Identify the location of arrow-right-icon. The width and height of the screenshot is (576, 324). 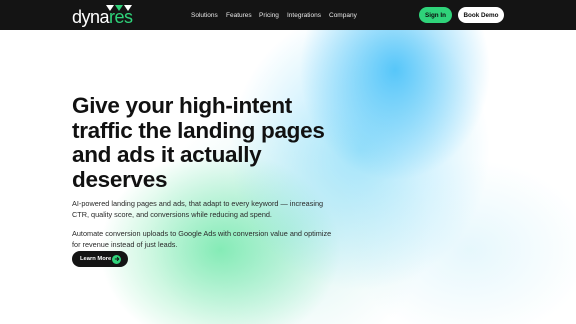
(116, 259).